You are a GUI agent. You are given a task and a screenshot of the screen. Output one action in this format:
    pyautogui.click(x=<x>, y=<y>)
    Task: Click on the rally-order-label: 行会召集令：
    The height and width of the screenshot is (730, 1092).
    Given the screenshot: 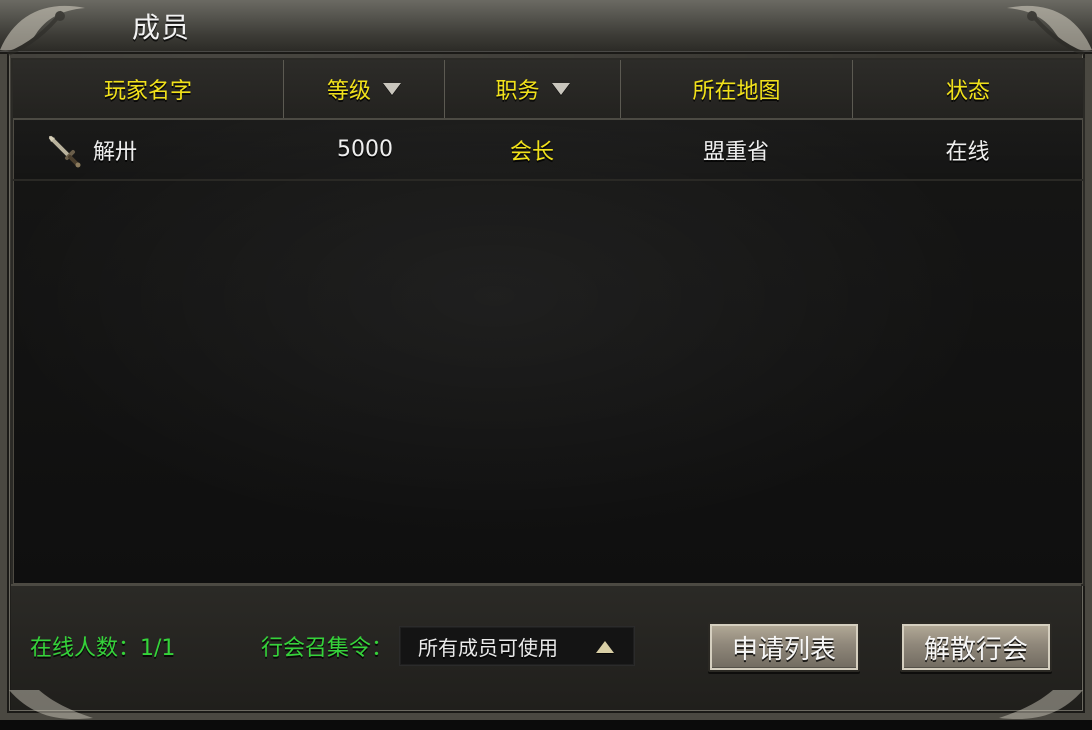 What is the action you would take?
    pyautogui.click(x=327, y=648)
    